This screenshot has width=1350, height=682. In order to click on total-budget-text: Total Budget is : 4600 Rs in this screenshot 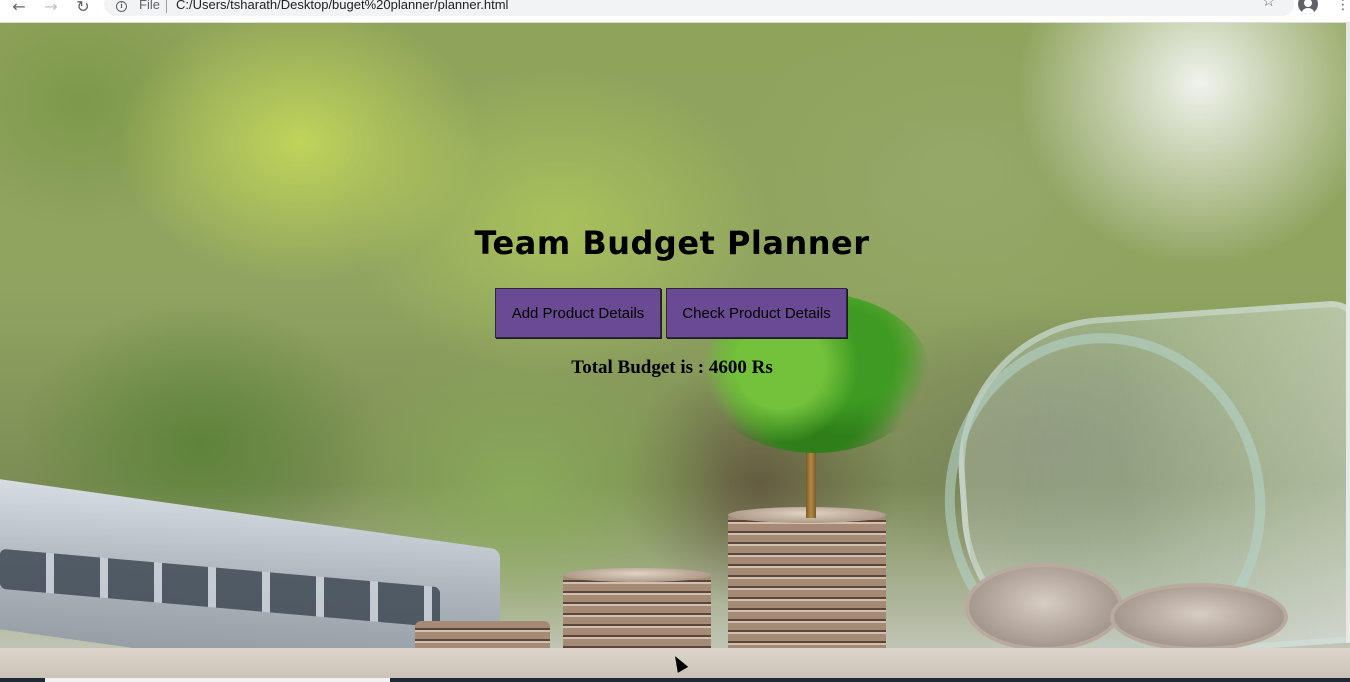, I will do `click(672, 367)`.